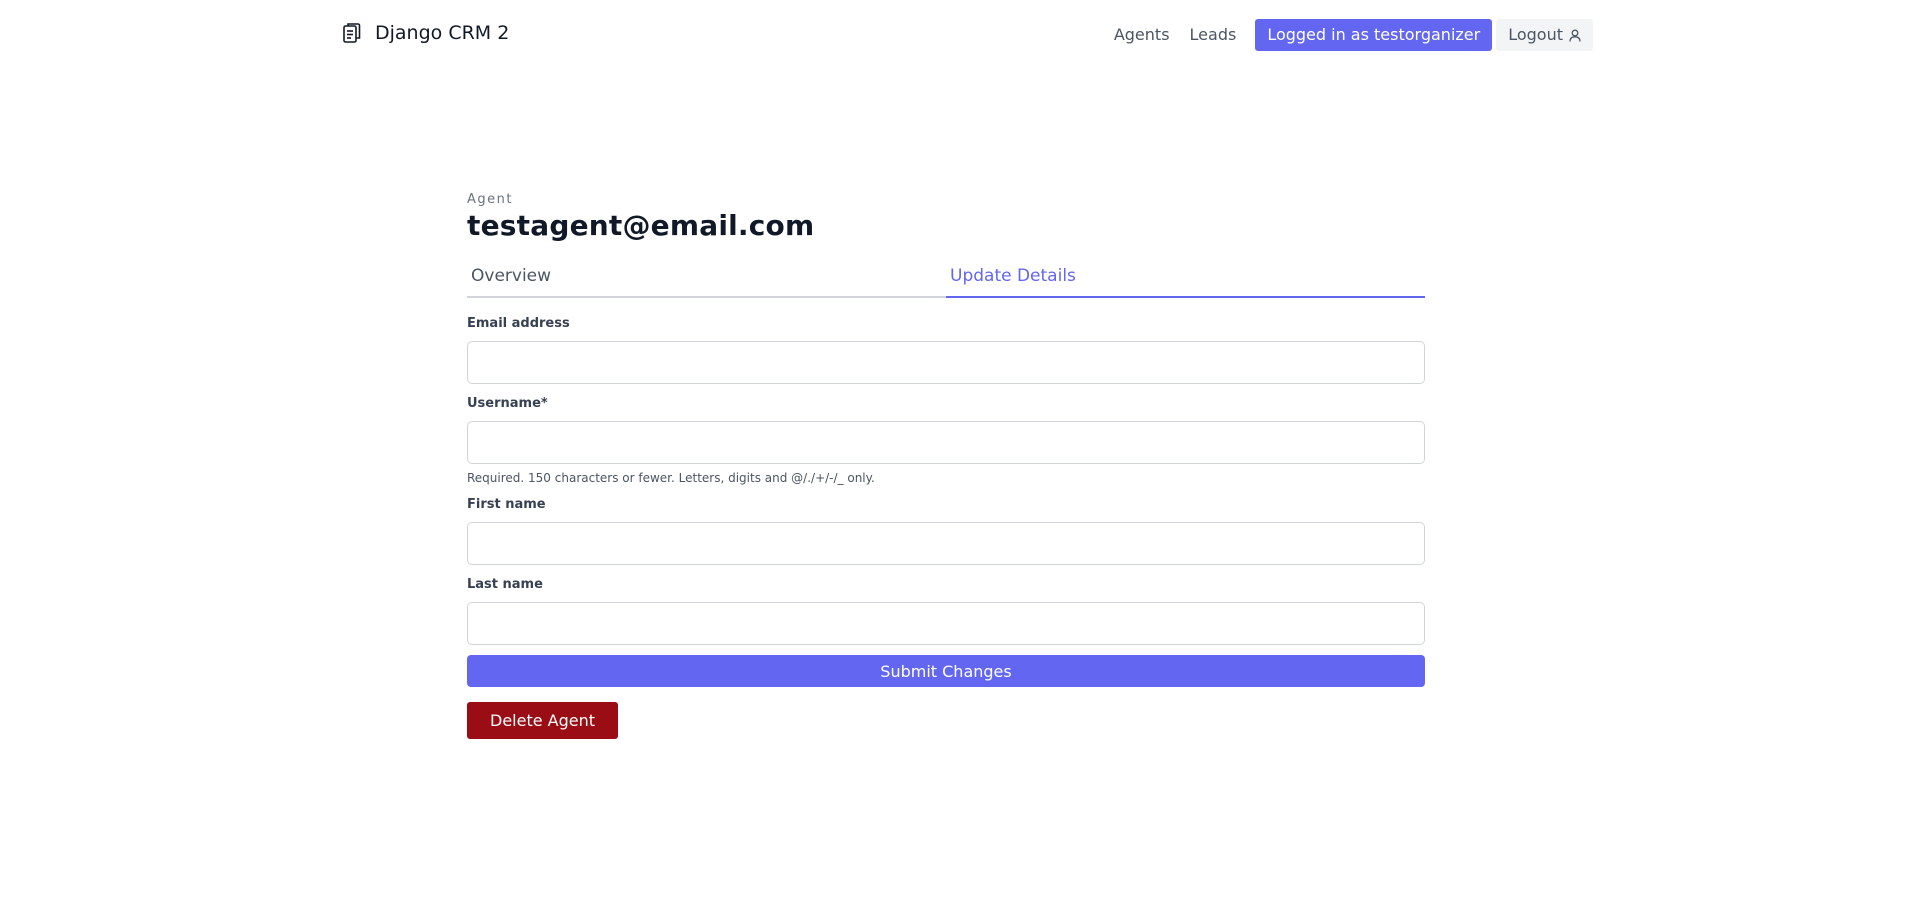 This screenshot has height=910, width=1920. I want to click on email-field-group: Email address, so click(946, 350).